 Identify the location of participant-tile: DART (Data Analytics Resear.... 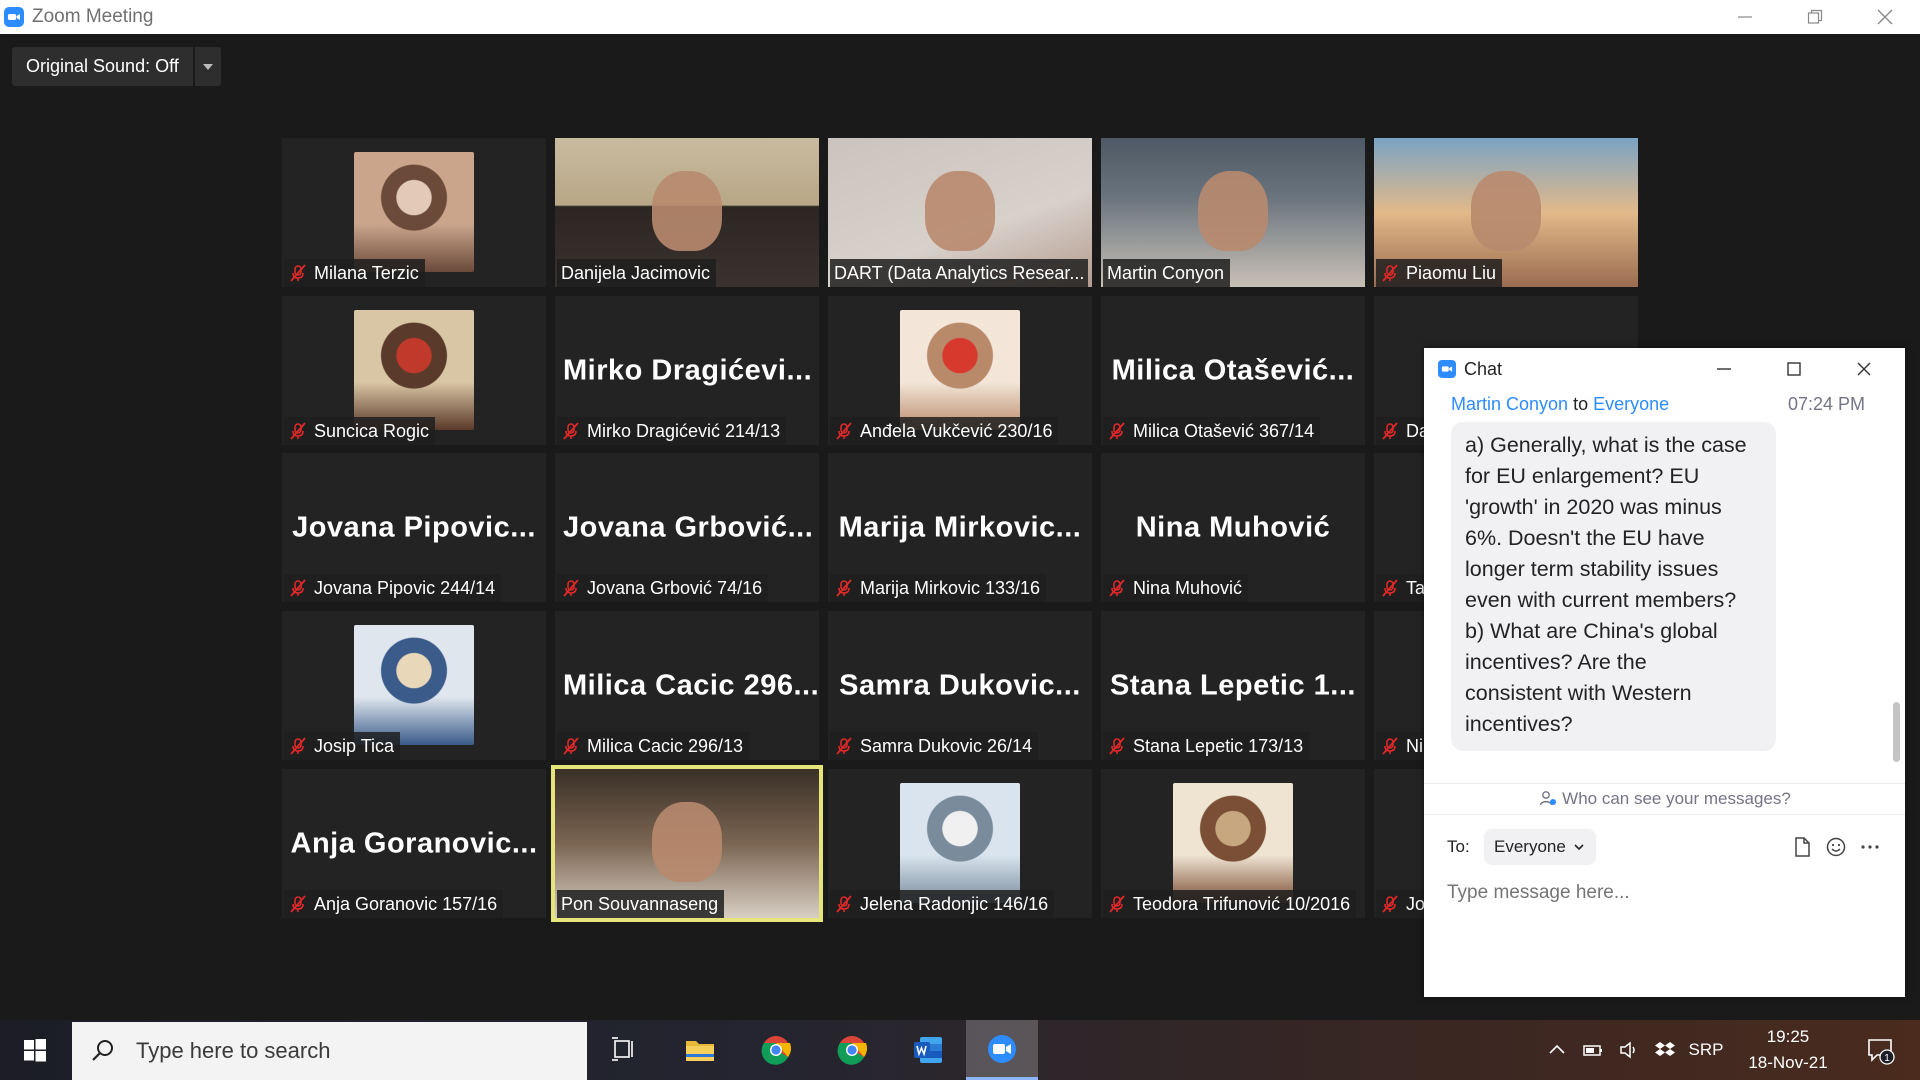
(960, 212).